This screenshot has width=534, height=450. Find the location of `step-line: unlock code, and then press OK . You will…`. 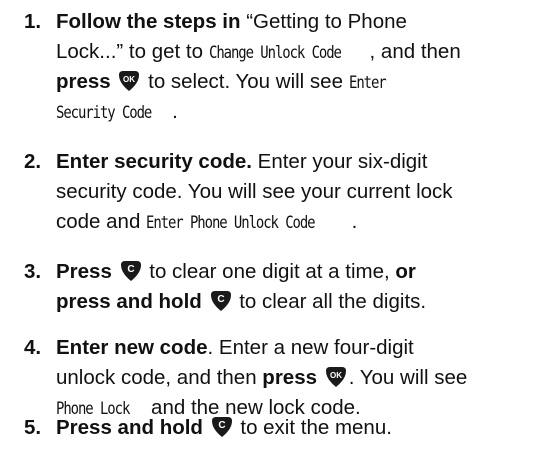

step-line: unlock code, and then press OK . You will… is located at coordinates (292, 378).